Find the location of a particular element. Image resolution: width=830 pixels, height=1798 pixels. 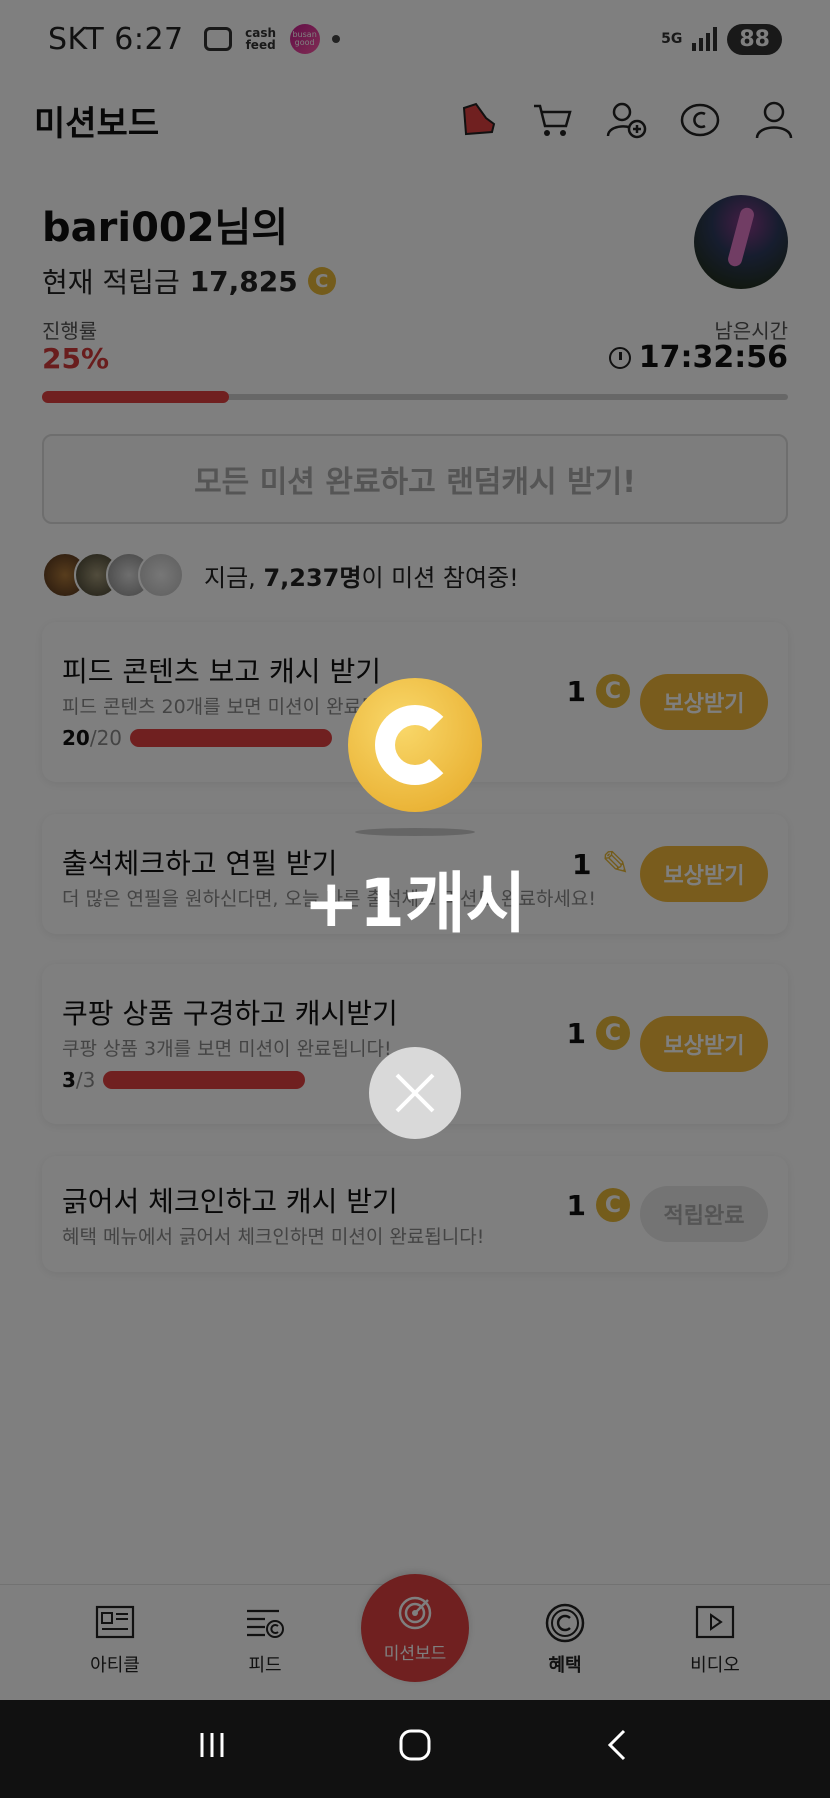

back-button is located at coordinates (618, 1749).